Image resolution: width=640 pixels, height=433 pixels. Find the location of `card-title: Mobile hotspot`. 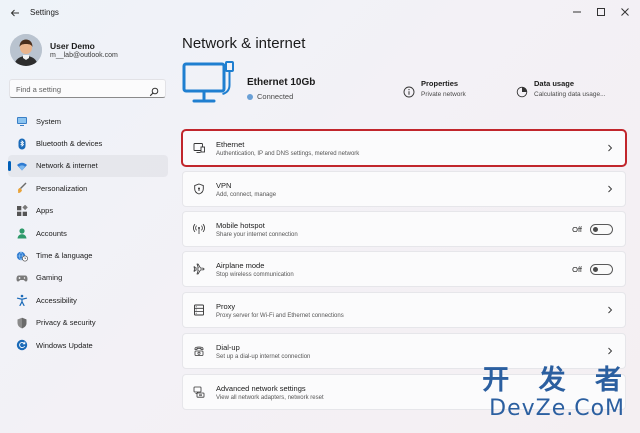

card-title: Mobile hotspot is located at coordinates (240, 225).